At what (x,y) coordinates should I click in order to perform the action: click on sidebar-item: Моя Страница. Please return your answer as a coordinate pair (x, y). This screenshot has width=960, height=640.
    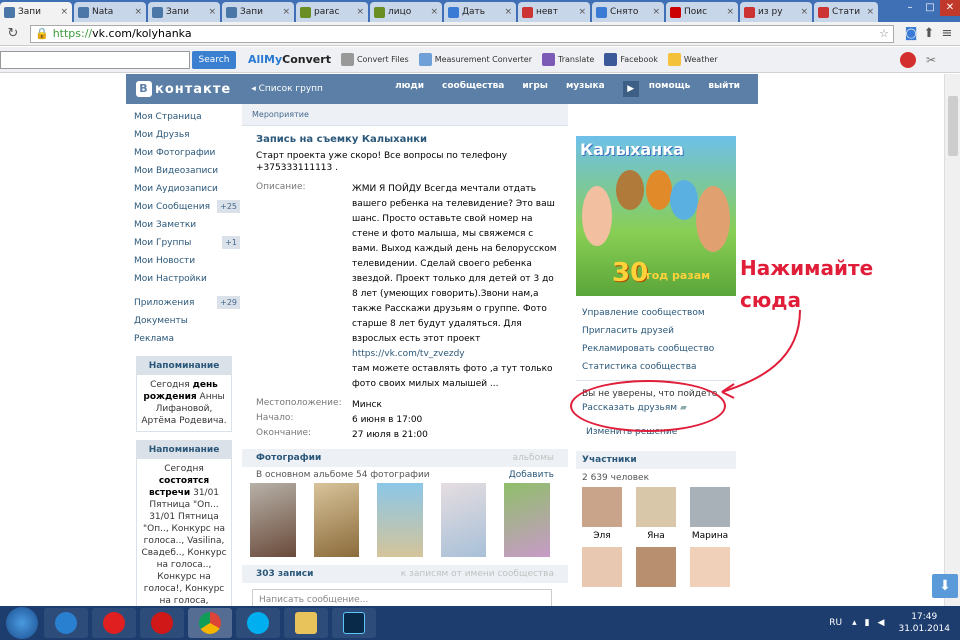
    Looking at the image, I should click on (183, 117).